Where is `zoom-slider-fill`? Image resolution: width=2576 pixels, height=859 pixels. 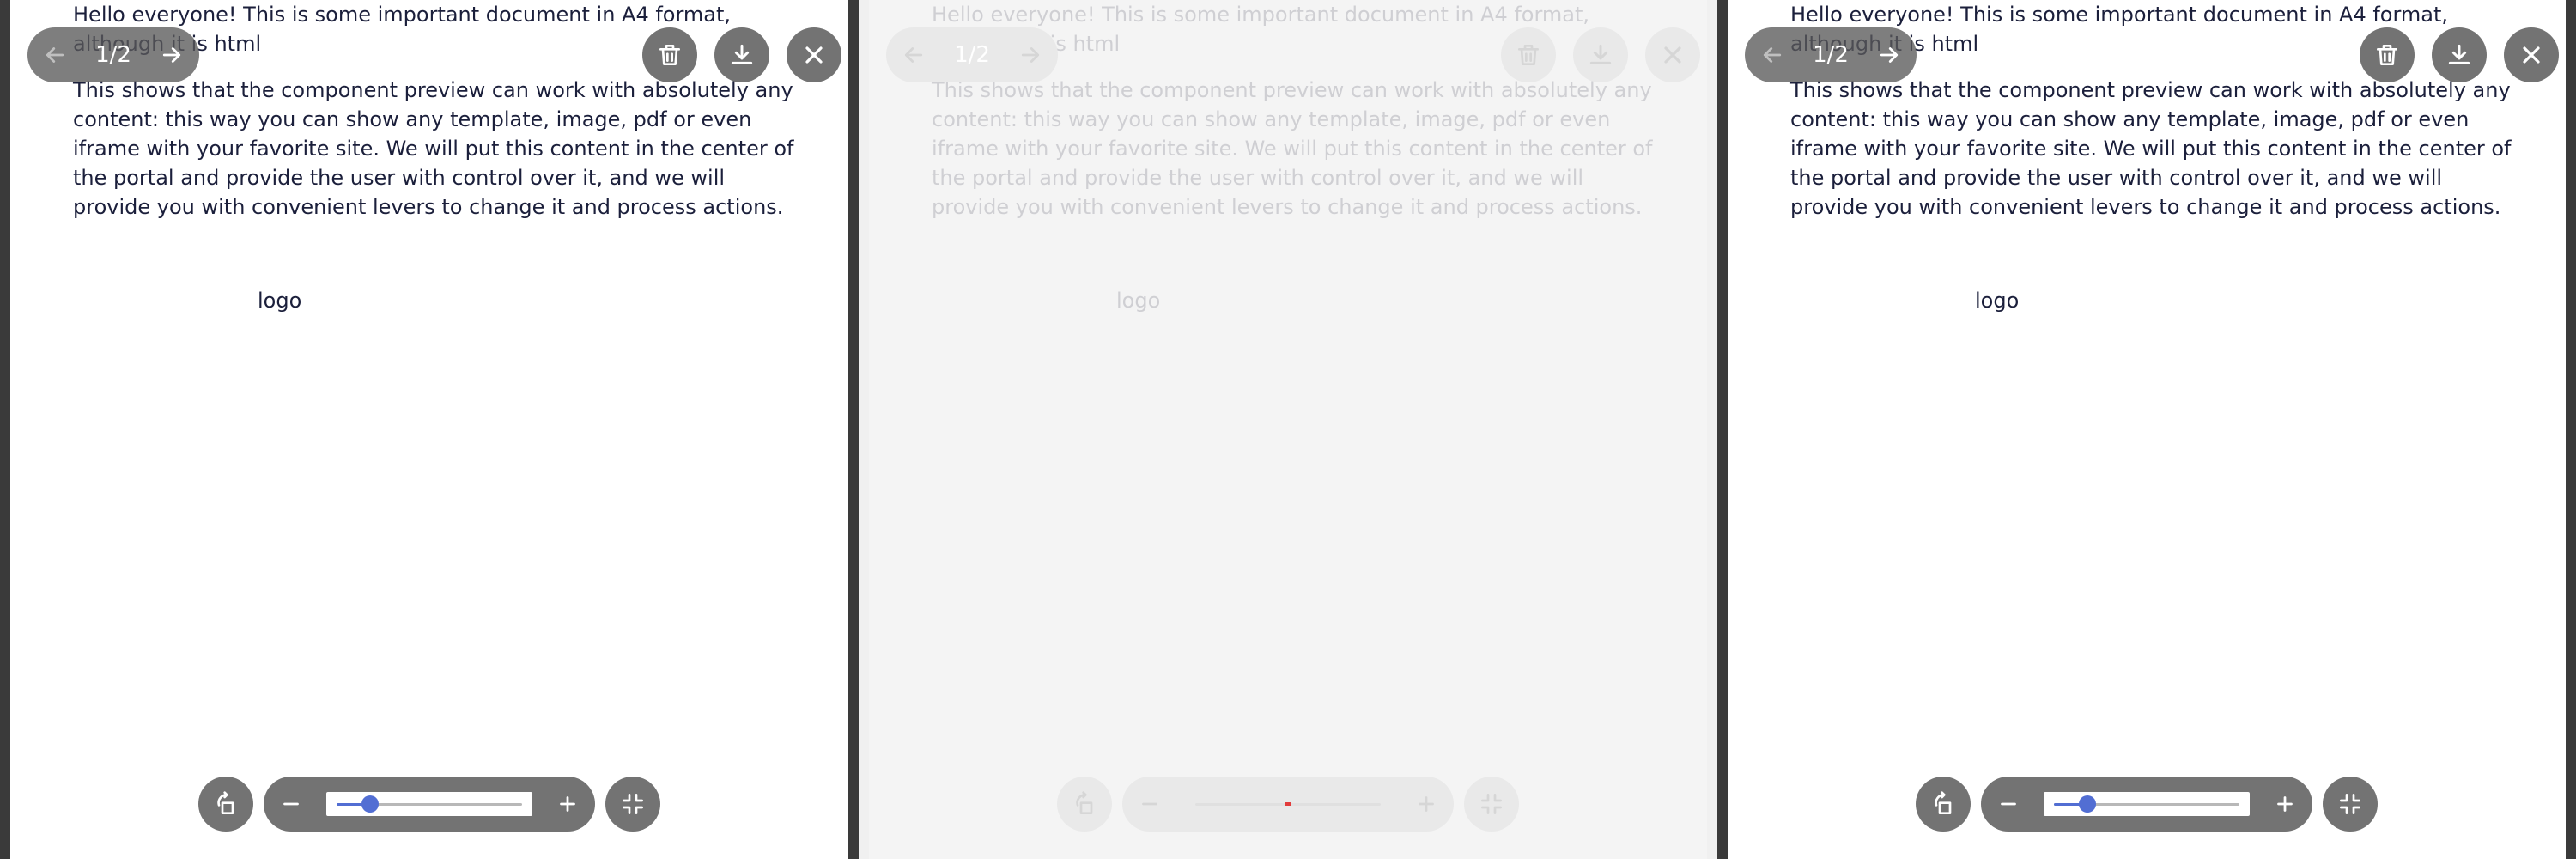
zoom-slider-fill is located at coordinates (1241, 804).